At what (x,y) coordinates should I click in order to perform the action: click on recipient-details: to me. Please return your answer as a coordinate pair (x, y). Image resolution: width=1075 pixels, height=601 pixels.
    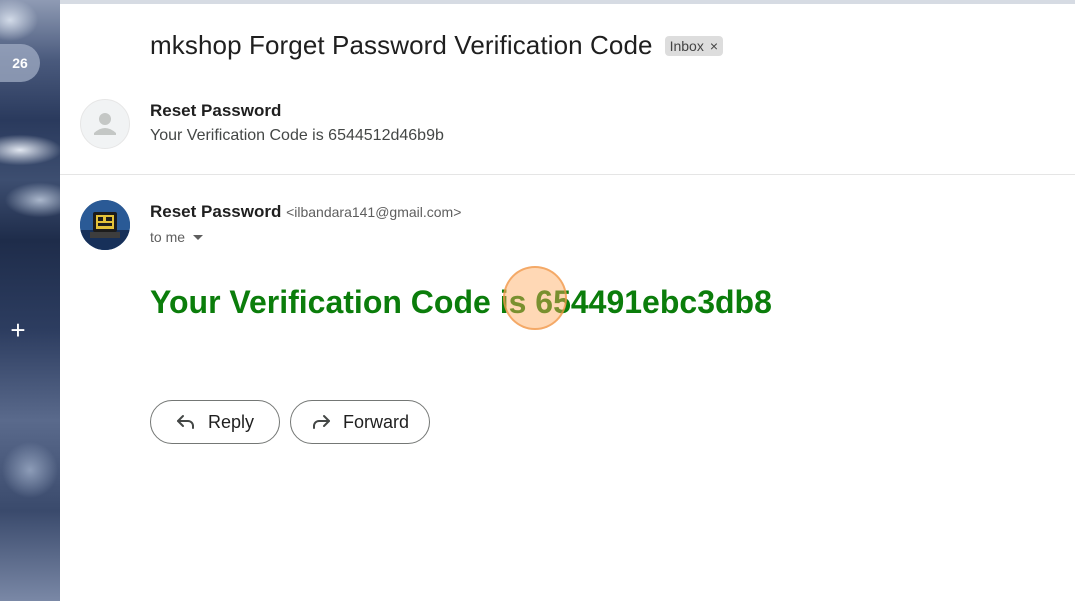
    Looking at the image, I should click on (177, 237).